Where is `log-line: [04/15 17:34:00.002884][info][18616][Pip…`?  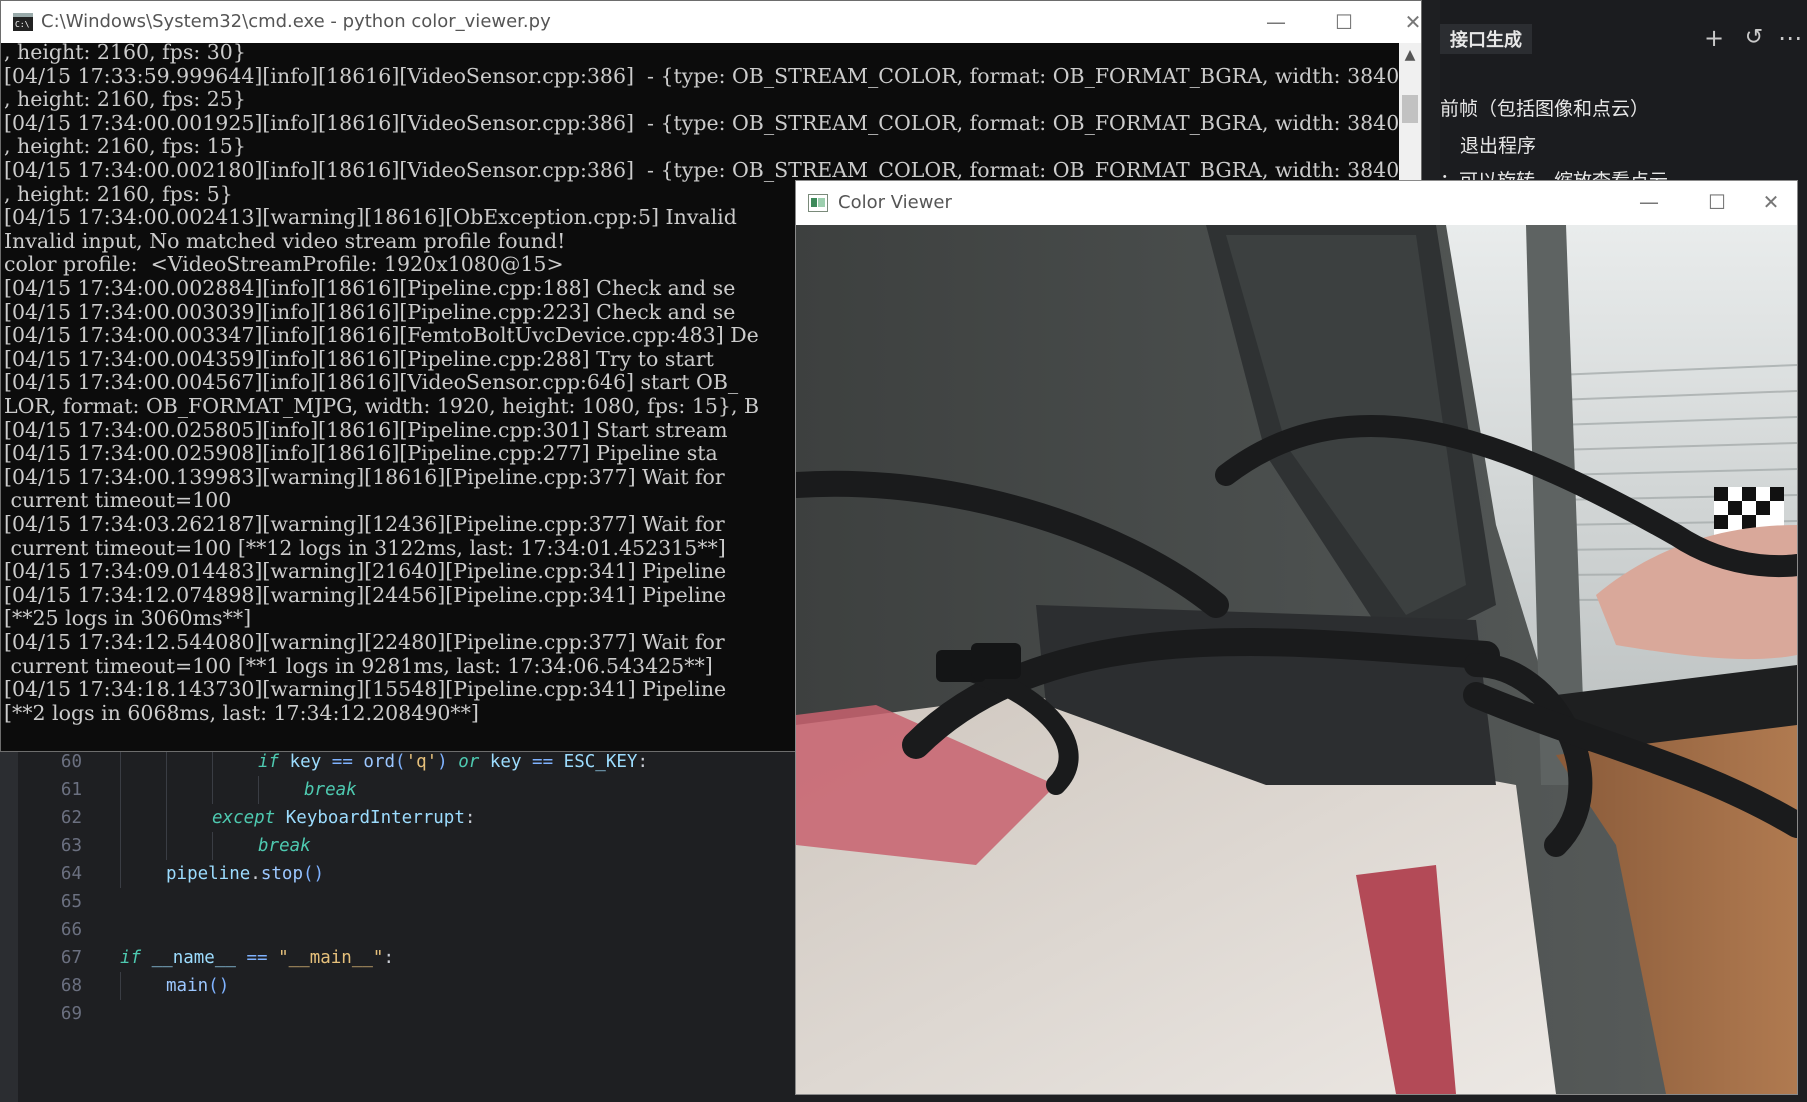
log-line: [04/15 17:34:00.002884][info][18616][Pip… is located at coordinates (370, 288).